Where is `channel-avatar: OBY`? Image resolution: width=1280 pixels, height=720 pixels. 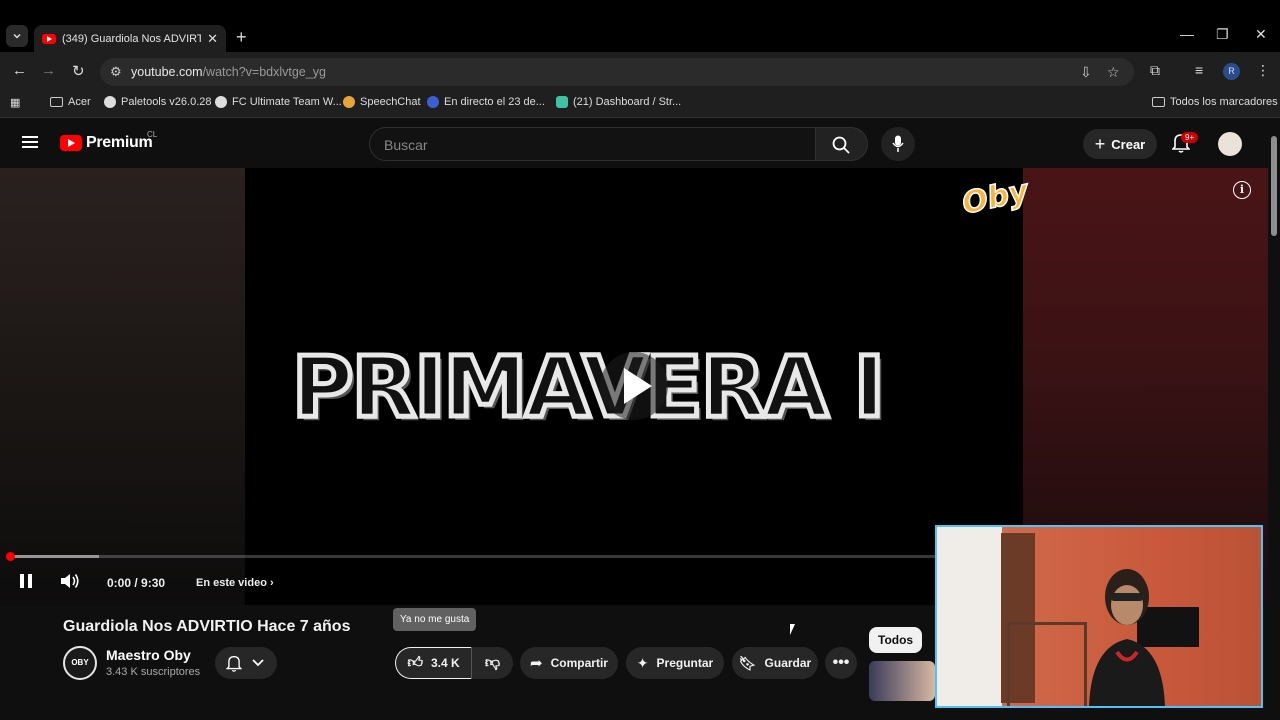 channel-avatar: OBY is located at coordinates (80, 663).